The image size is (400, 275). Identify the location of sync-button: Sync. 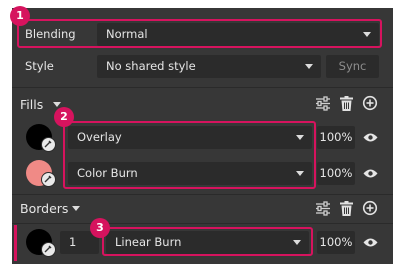
(352, 66).